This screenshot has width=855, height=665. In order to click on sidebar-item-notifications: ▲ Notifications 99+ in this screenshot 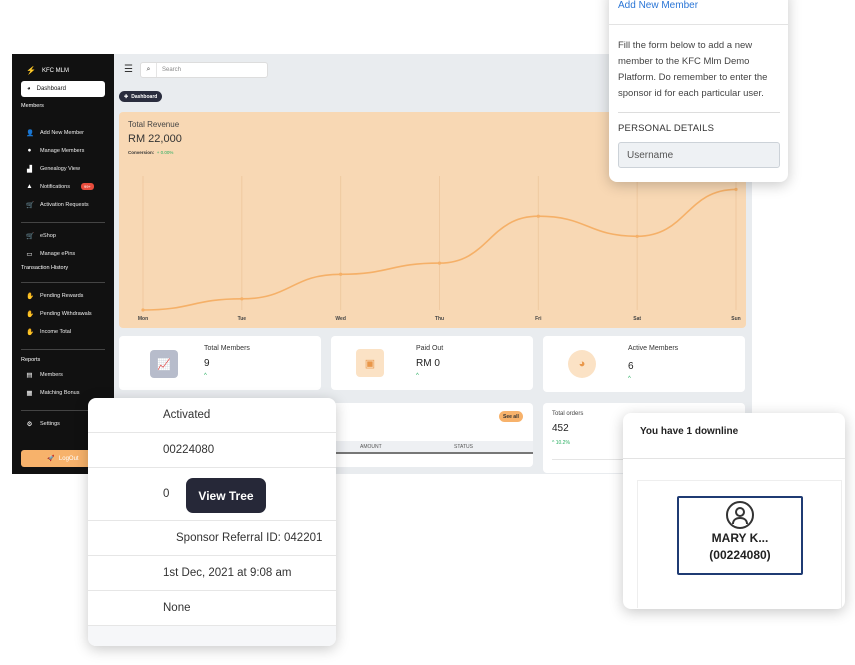, I will do `click(69, 186)`.